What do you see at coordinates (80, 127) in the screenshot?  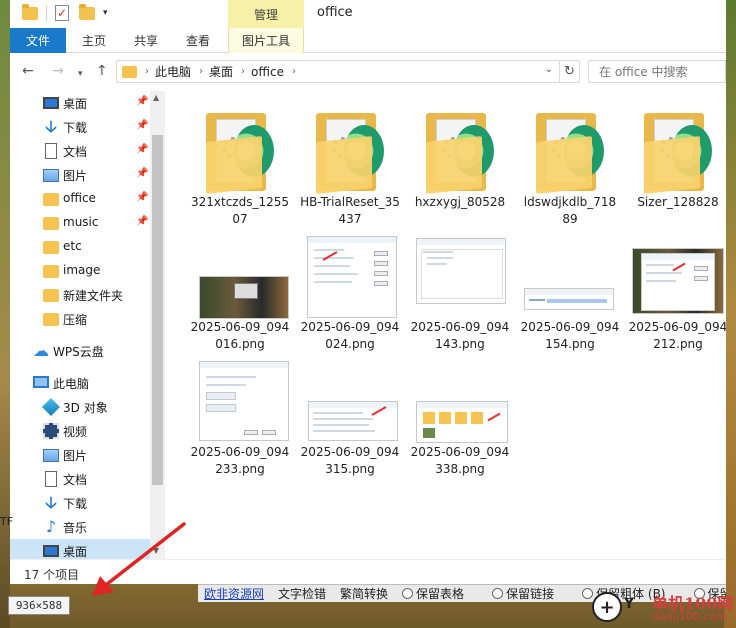 I see `sidebar-item-downloads: 🡣 下载 📌` at bounding box center [80, 127].